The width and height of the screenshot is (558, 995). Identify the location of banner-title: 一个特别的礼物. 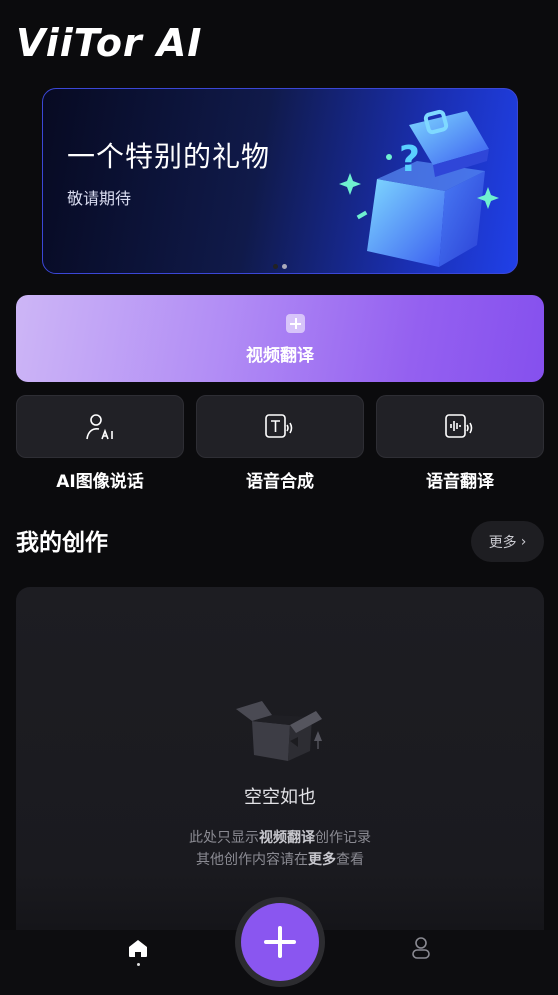
(169, 156).